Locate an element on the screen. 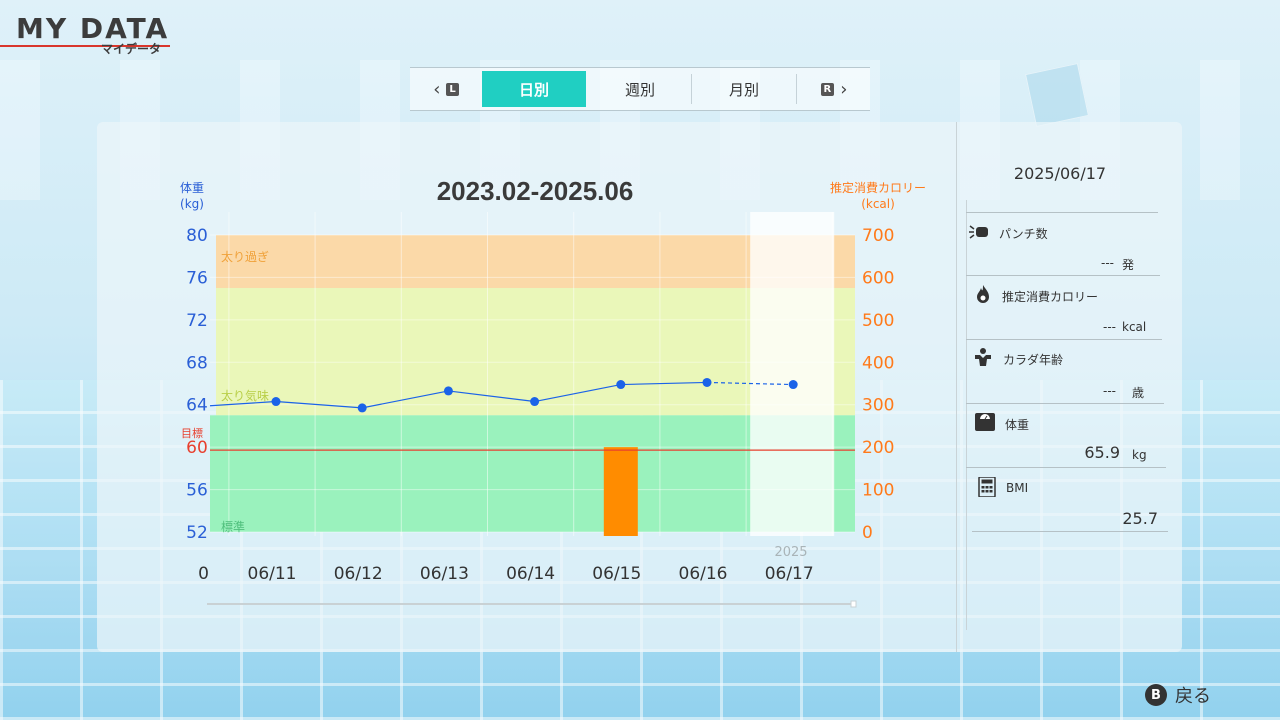 Image resolution: width=1280 pixels, height=720 pixels. bmi-label: BMI is located at coordinates (1017, 488).